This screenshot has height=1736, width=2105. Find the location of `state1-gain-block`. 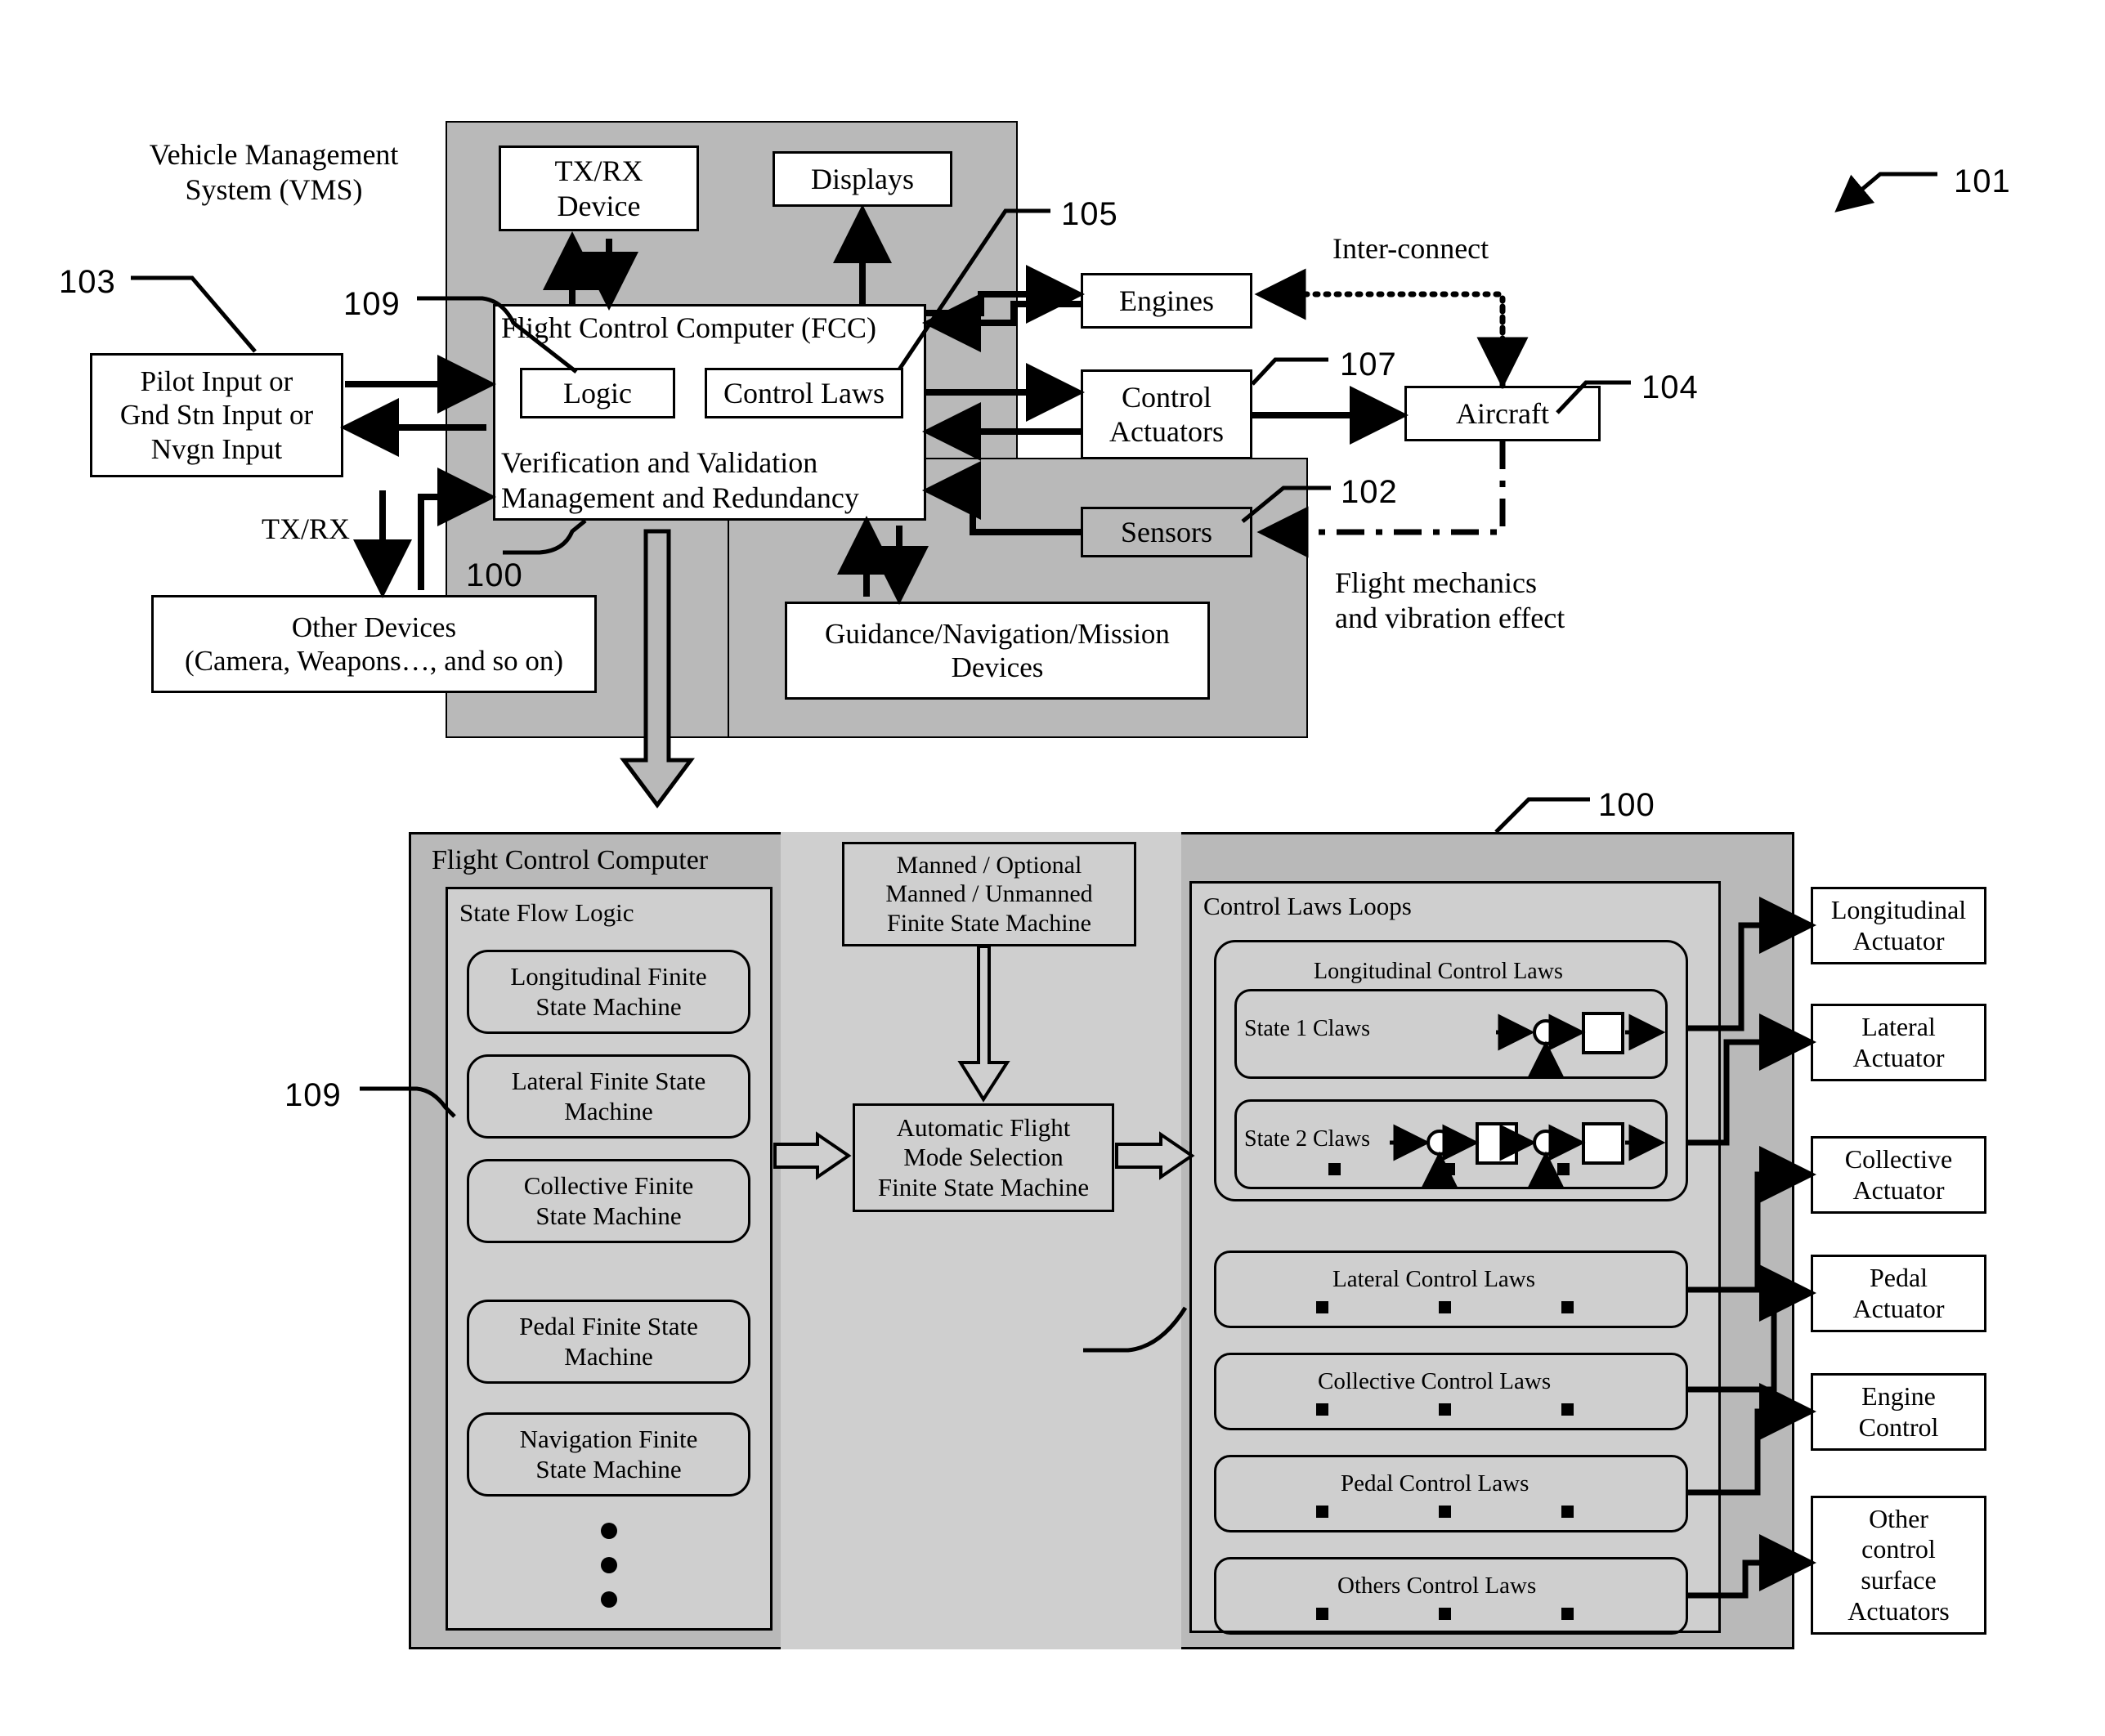

state1-gain-block is located at coordinates (1603, 1033).